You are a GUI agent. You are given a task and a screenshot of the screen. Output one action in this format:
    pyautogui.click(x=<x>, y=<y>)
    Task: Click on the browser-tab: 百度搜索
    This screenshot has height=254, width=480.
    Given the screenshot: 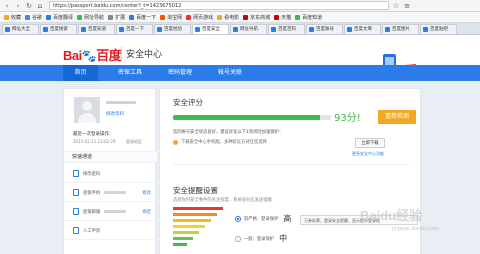 What is the action you would take?
    pyautogui.click(x=58, y=28)
    